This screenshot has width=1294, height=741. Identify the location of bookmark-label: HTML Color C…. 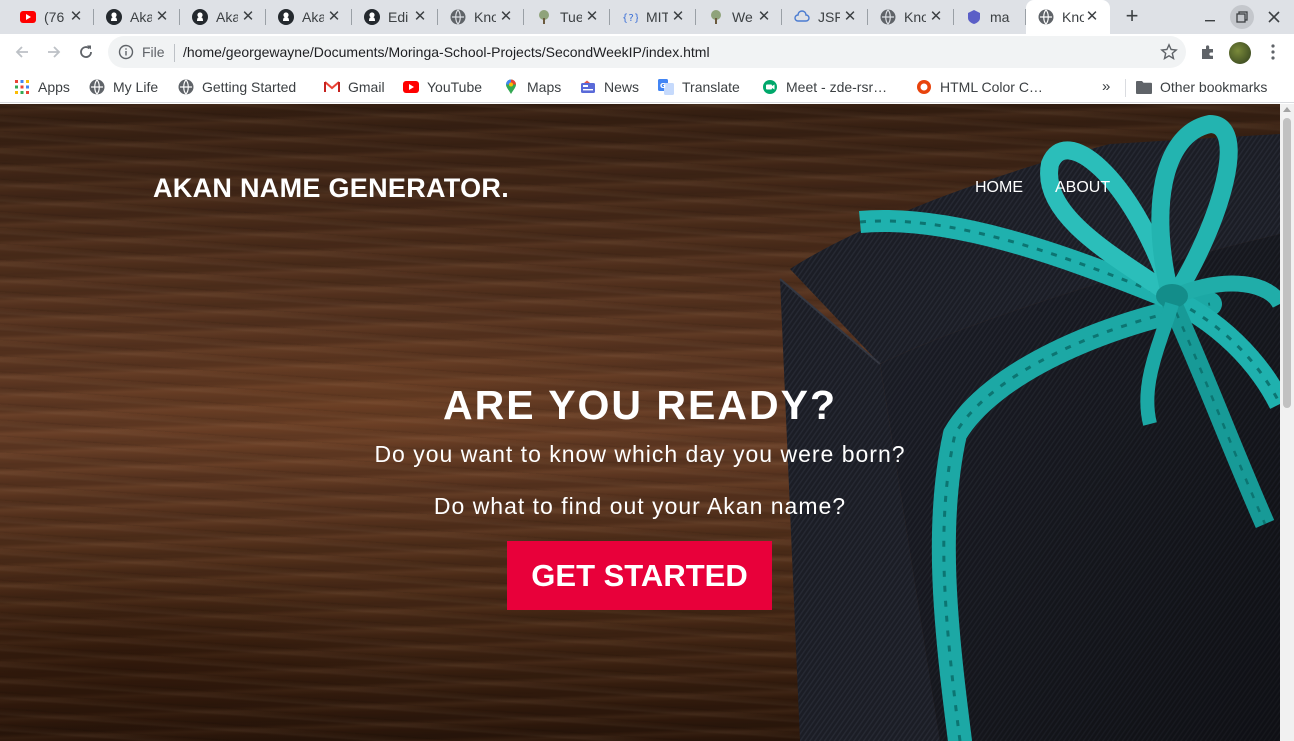
(991, 87).